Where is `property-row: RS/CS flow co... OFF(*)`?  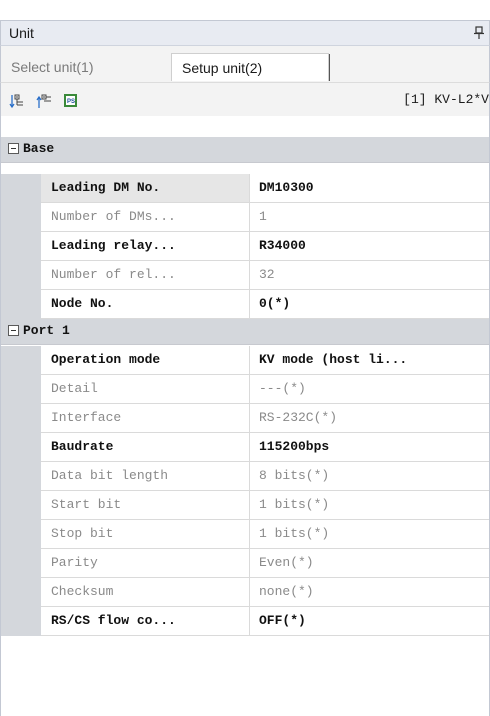 property-row: RS/CS flow co... OFF(*) is located at coordinates (245, 621).